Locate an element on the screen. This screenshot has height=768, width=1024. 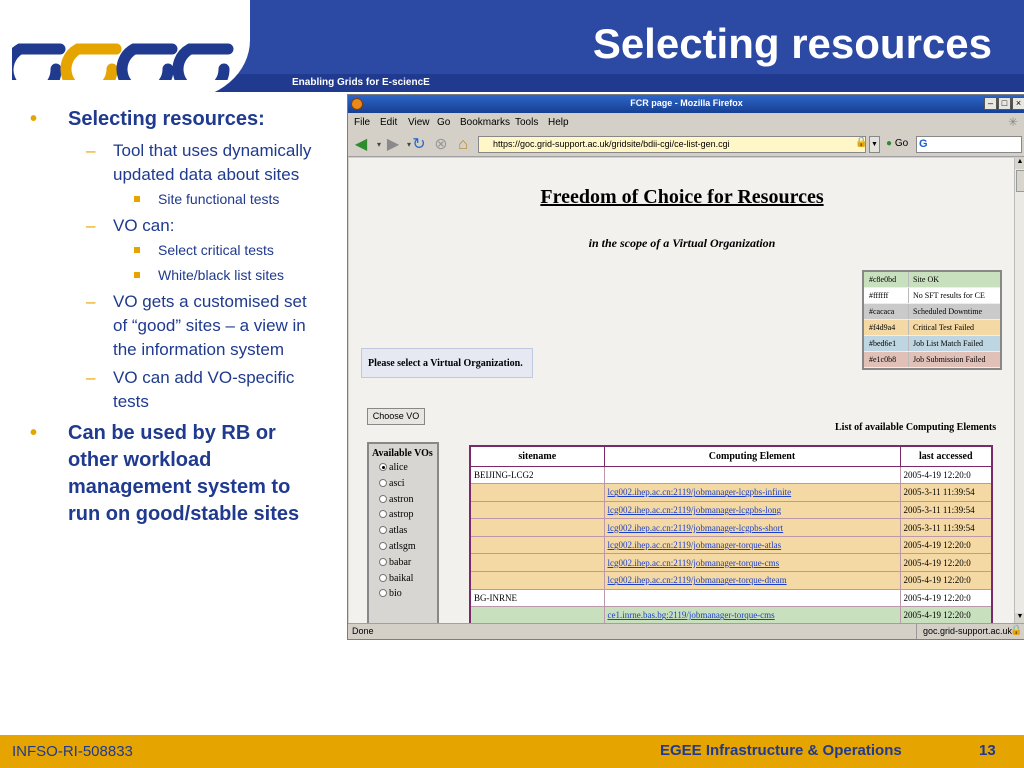
search-field: G is located at coordinates (969, 144).